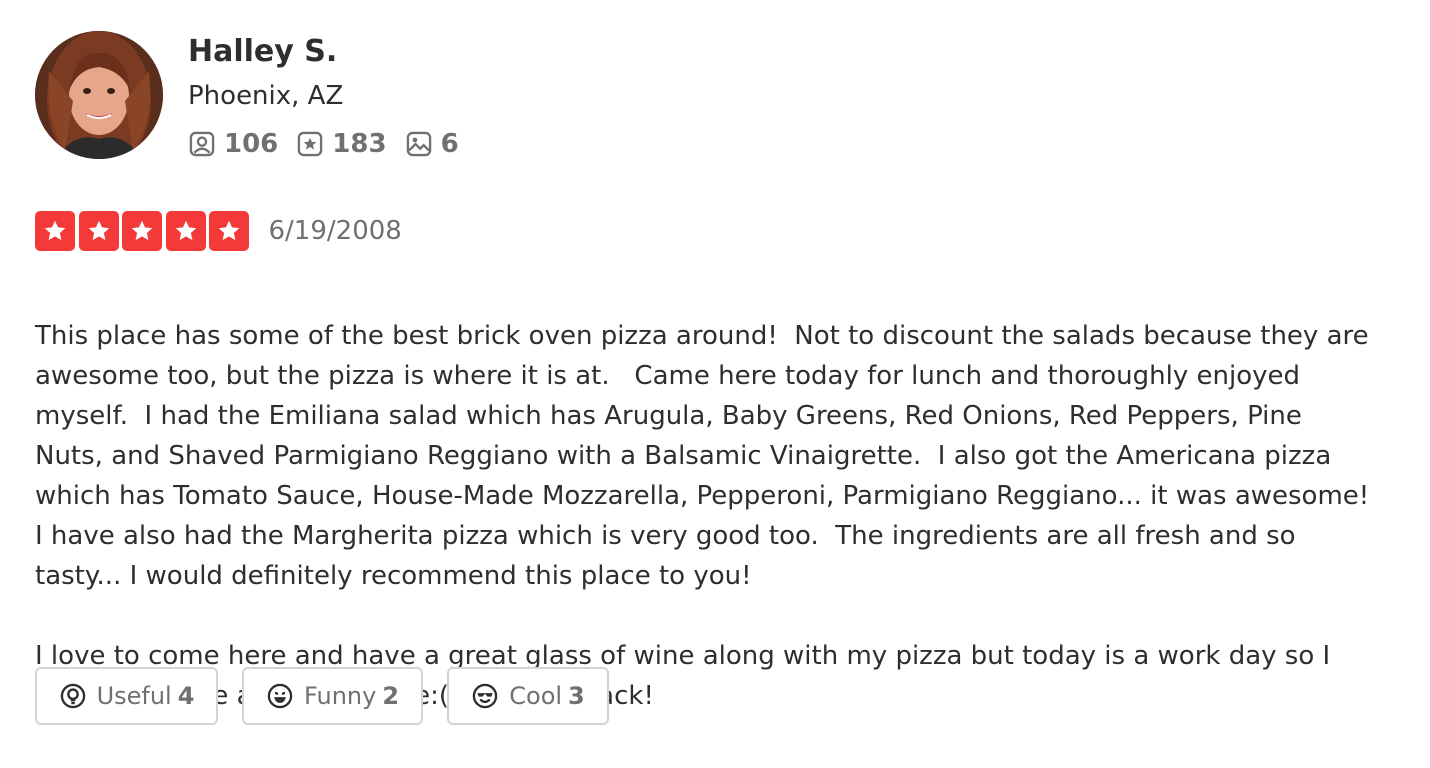  I want to click on reviews-count: 183, so click(359, 144).